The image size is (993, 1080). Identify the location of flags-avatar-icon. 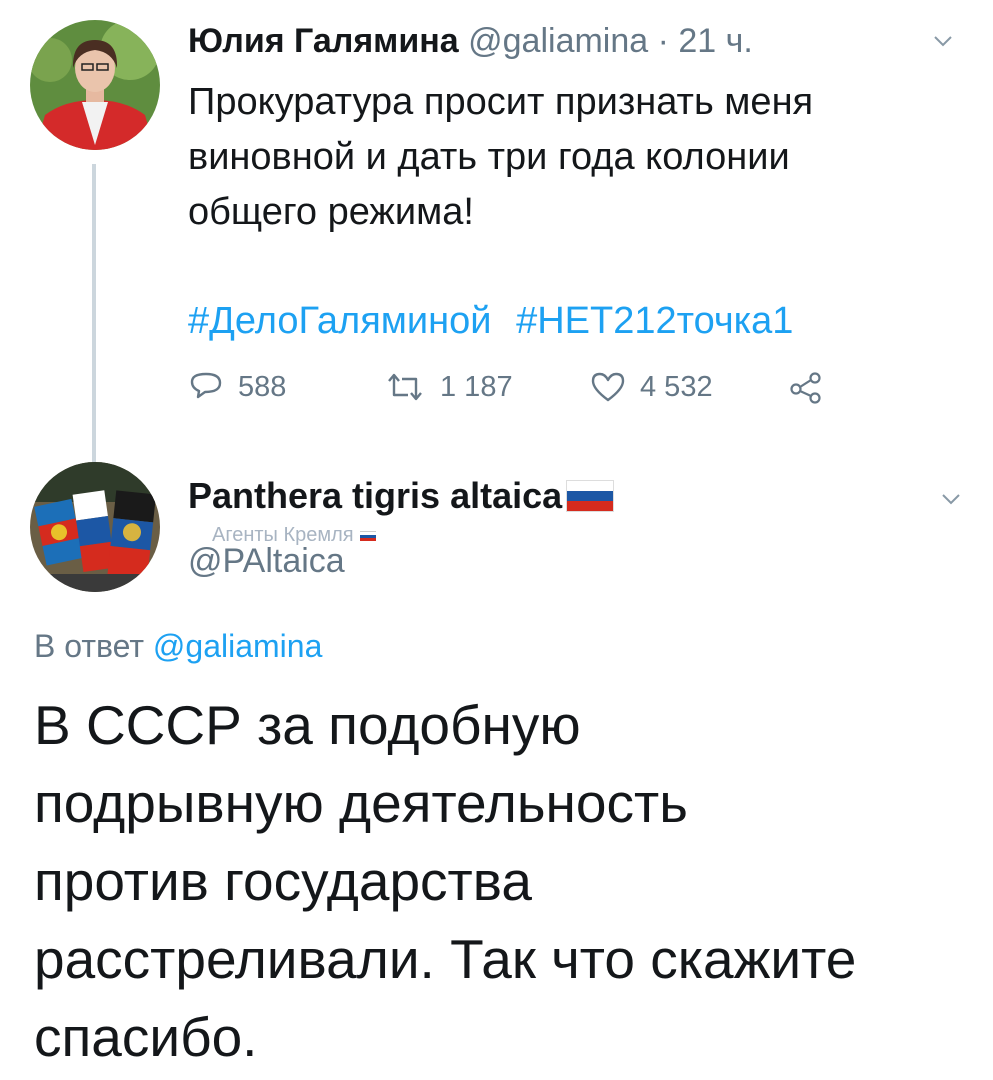
(95, 527).